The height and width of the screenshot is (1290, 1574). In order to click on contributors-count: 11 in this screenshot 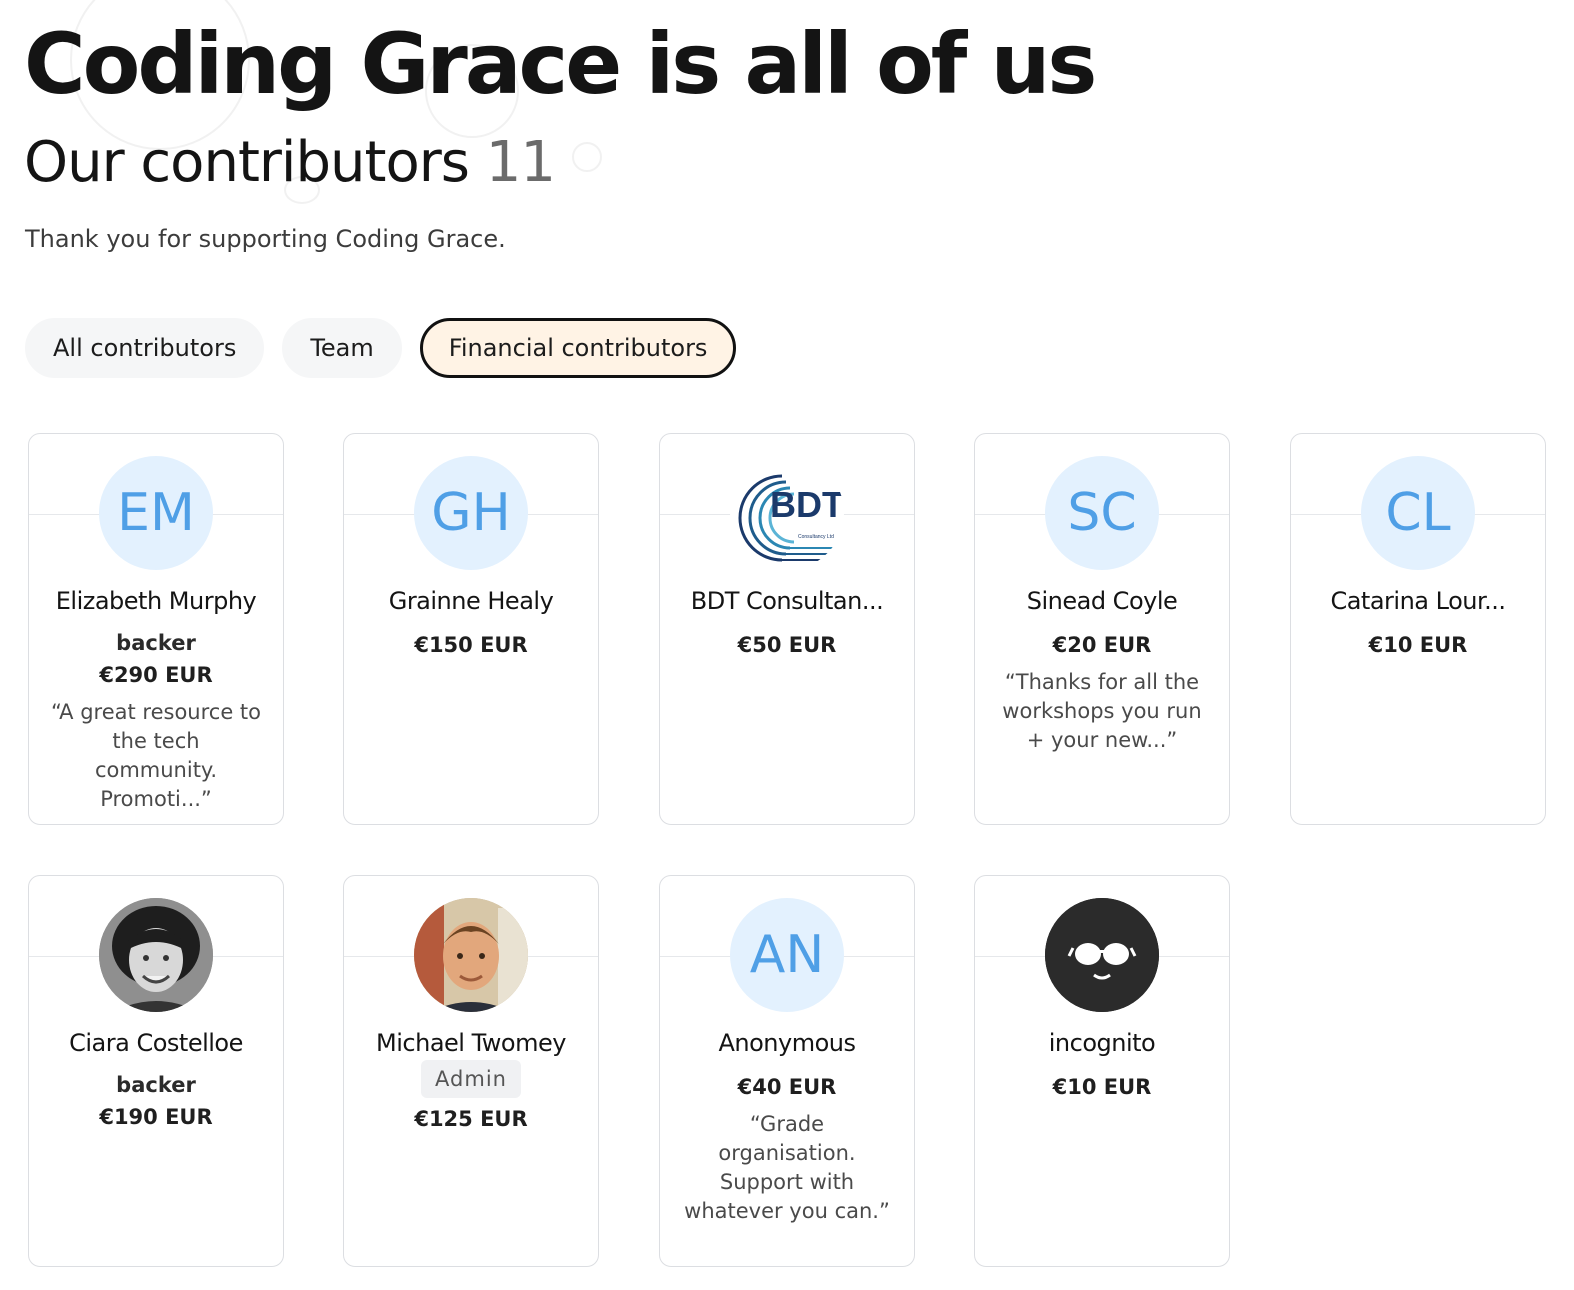, I will do `click(520, 162)`.